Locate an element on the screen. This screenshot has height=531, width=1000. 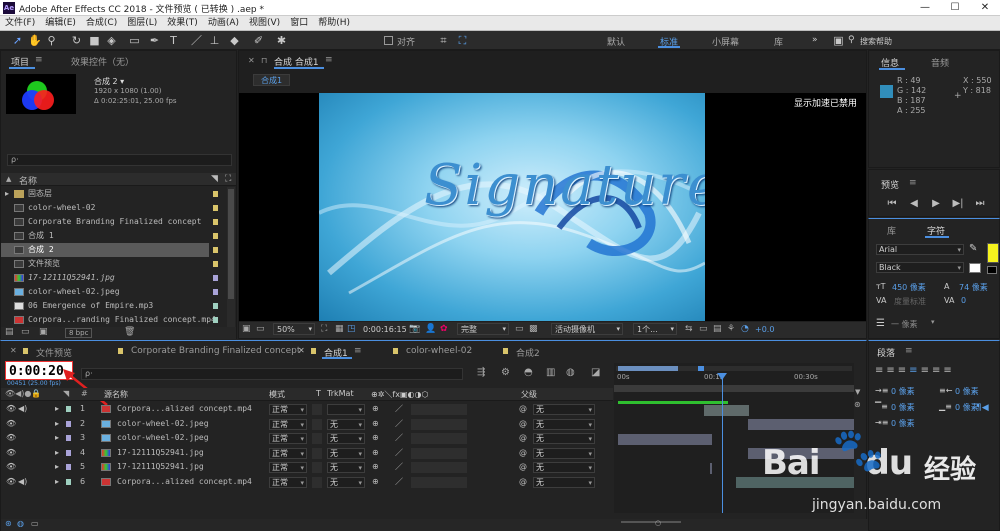
layer-row: 👁◀) ▸ 6 Corpora...alized concept.mp4 正常 无 ⊕ ／ @ 无 is located at coordinates (307, 482).